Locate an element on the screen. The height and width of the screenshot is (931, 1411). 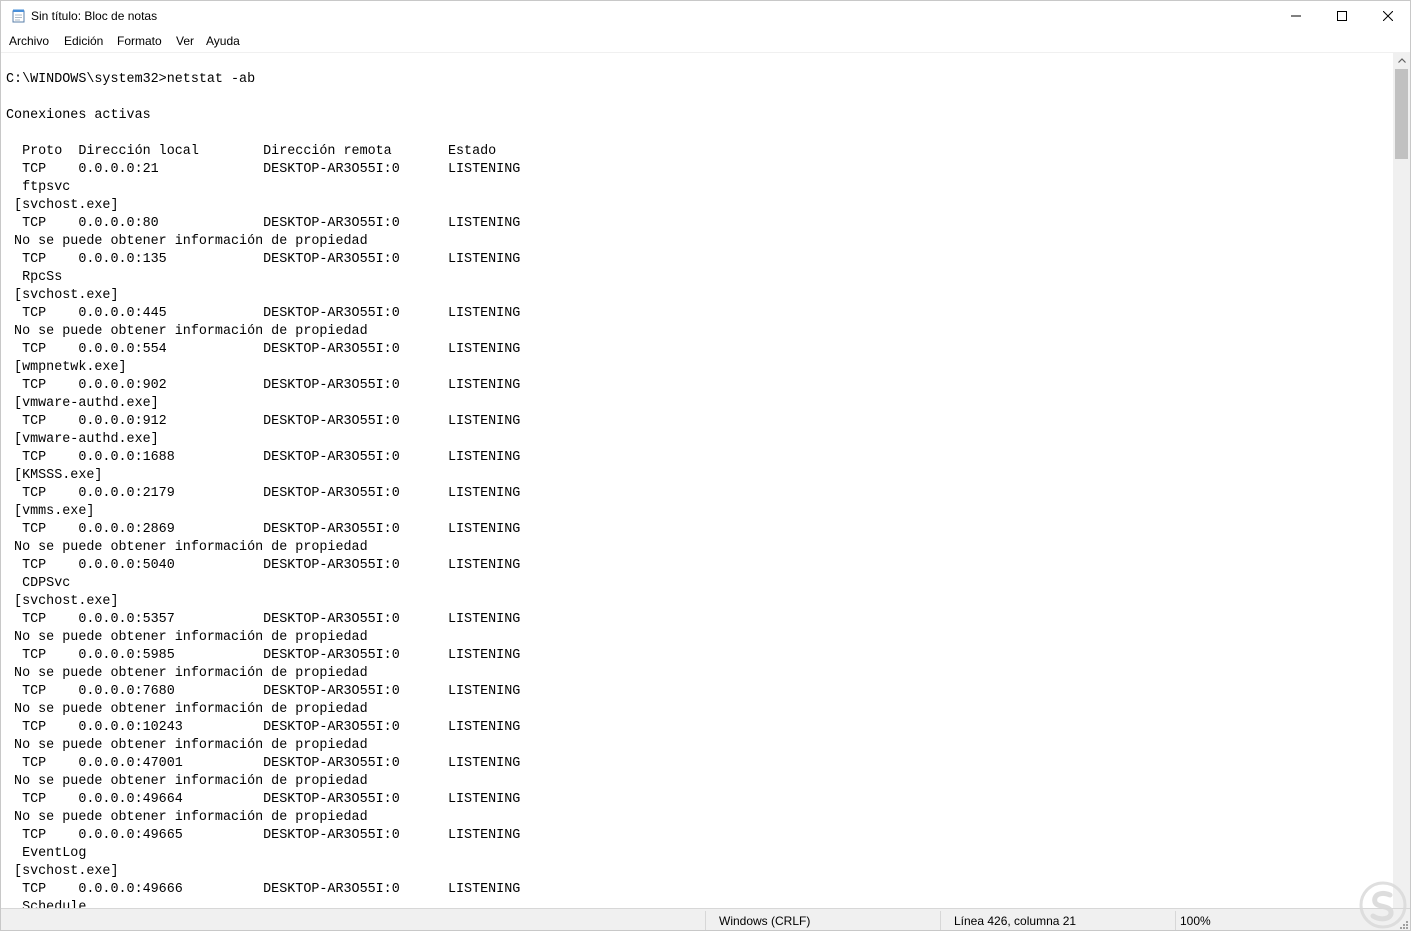
vertical-scrollbar is located at coordinates (1401, 480).